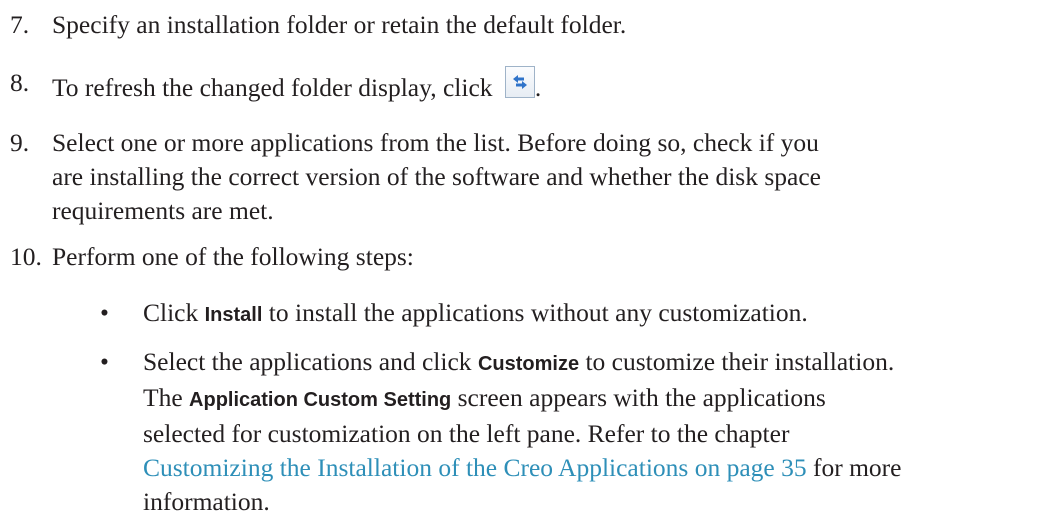  I want to click on step-number: 7., so click(20, 24).